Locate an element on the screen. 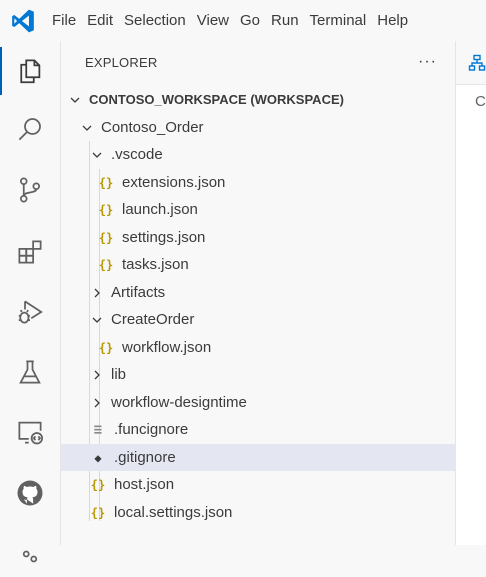 The image size is (486, 577). remote-explorer-icon is located at coordinates (30, 432).